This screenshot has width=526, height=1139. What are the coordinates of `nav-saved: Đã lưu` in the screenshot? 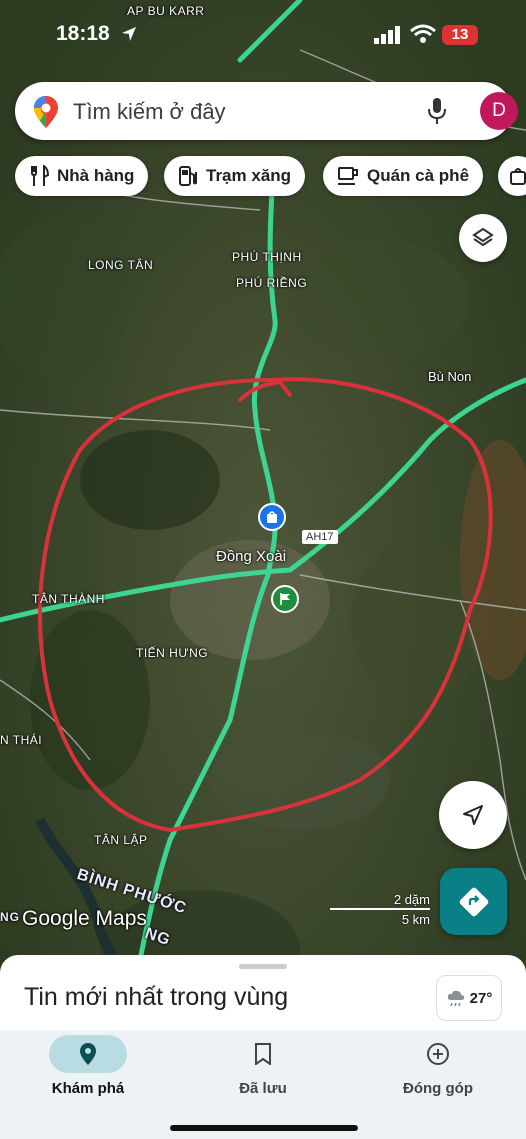 It's located at (263, 1070).